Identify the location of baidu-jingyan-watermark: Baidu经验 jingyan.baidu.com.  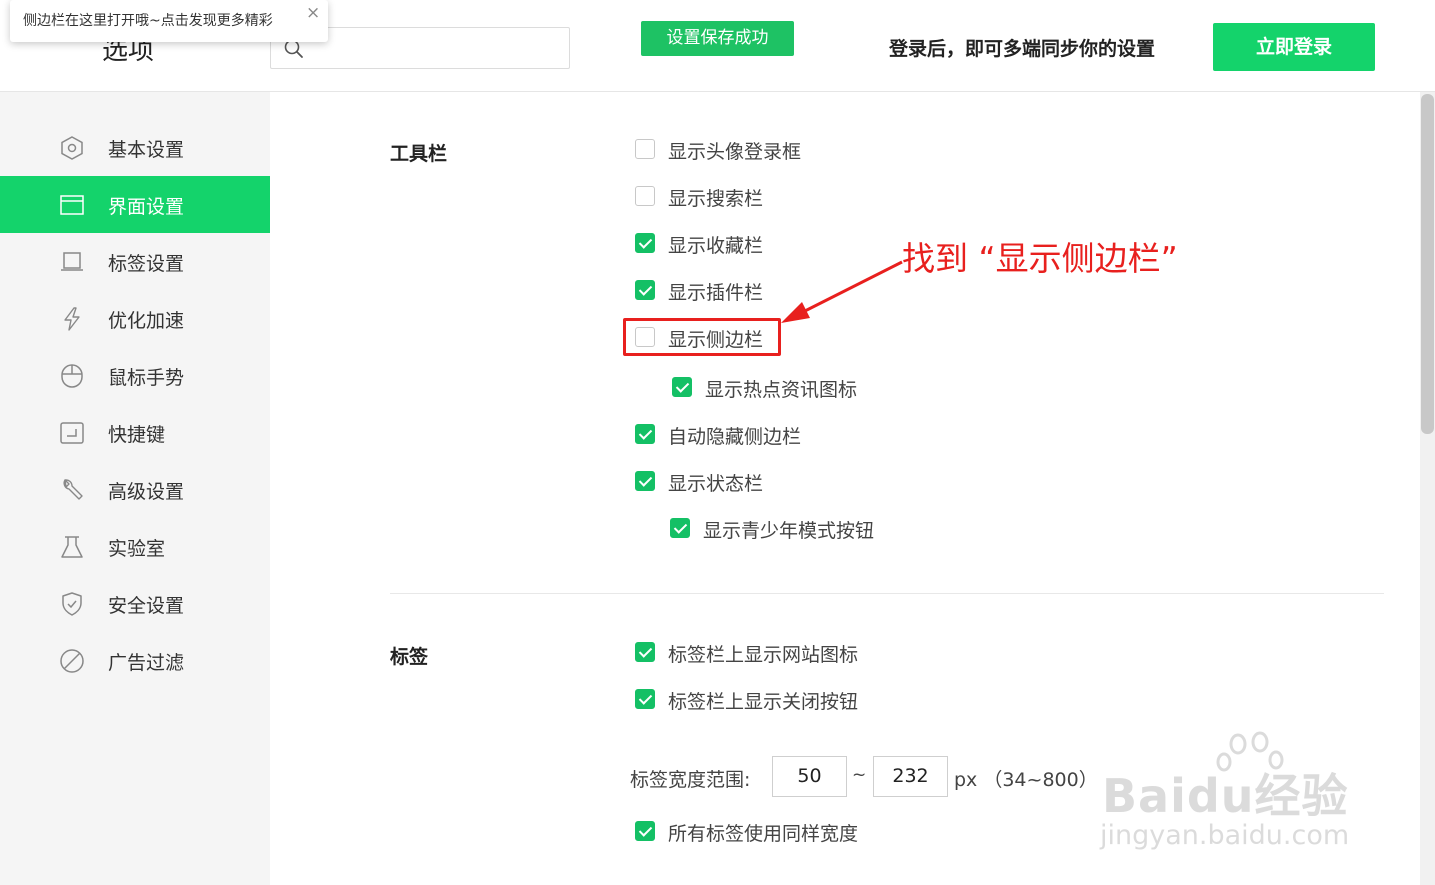
(1233, 795).